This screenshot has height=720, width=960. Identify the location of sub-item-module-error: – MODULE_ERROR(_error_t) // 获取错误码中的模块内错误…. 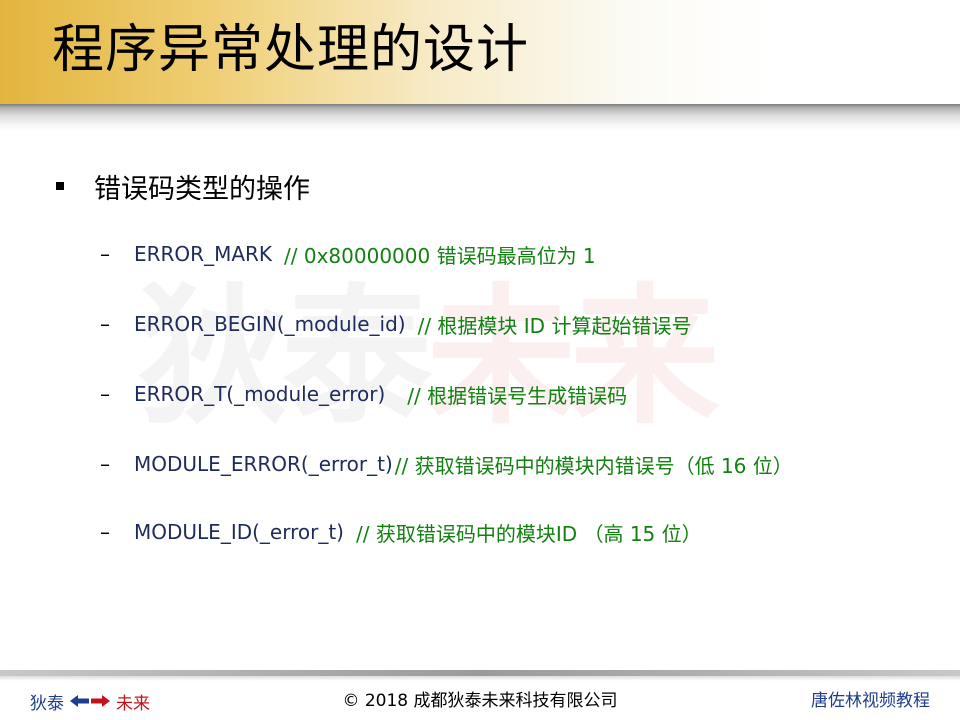
(446, 464).